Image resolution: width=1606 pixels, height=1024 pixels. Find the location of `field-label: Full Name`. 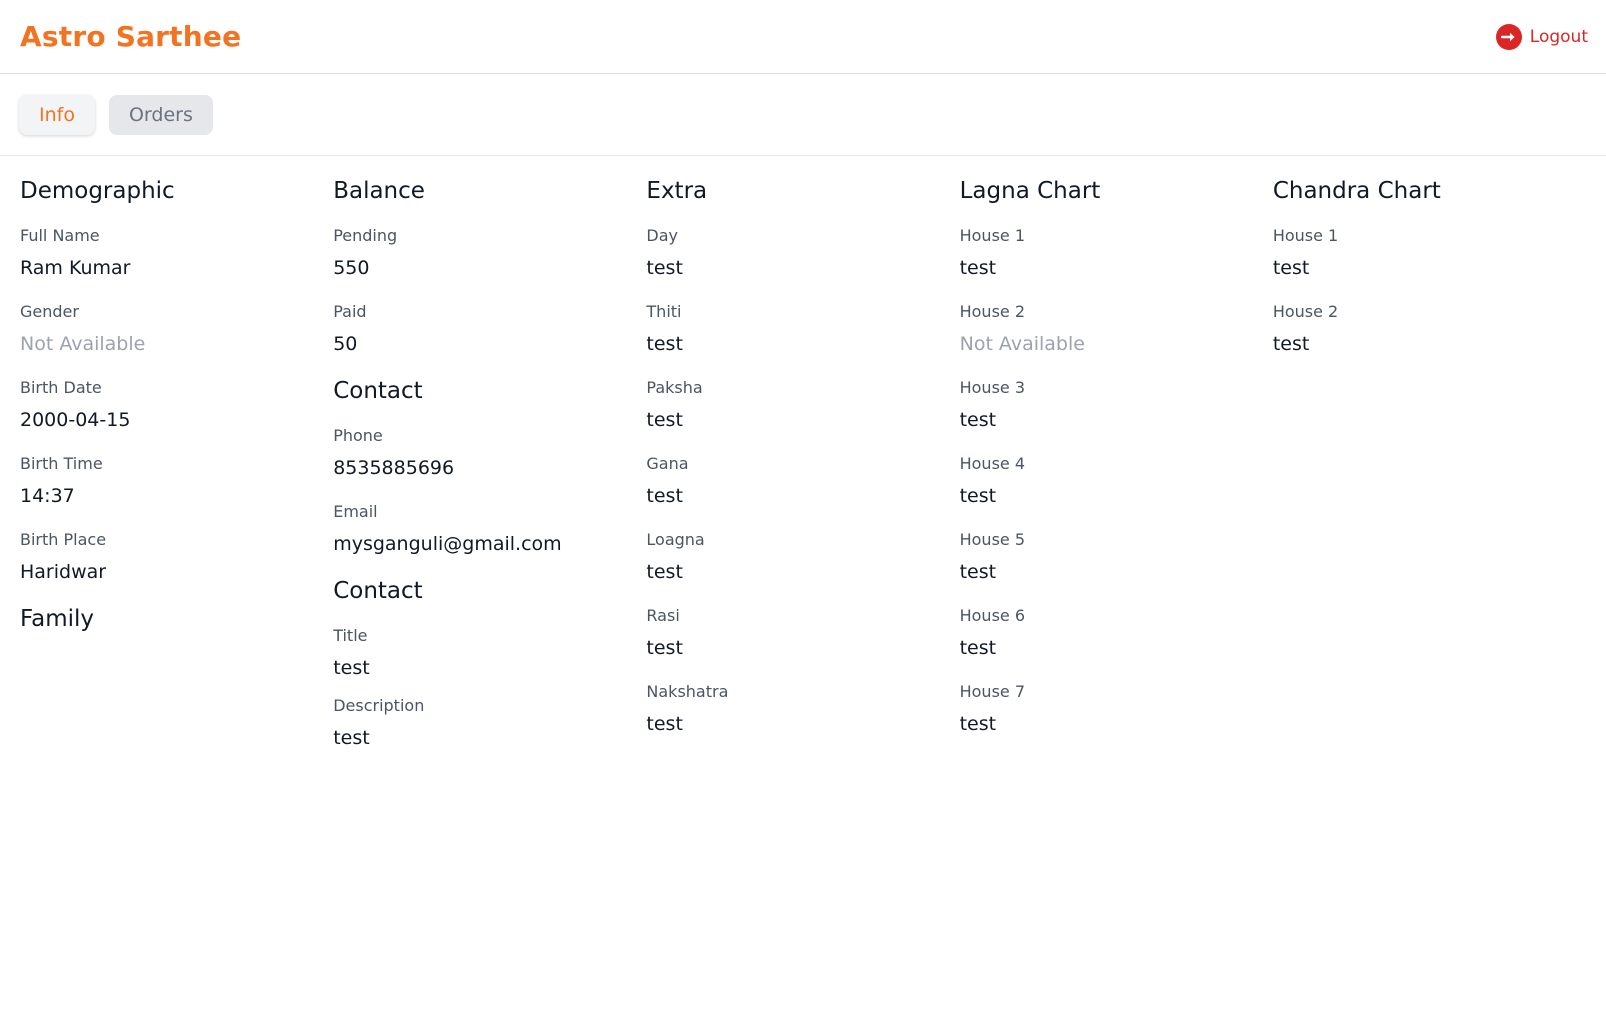

field-label: Full Name is located at coordinates (60, 235).